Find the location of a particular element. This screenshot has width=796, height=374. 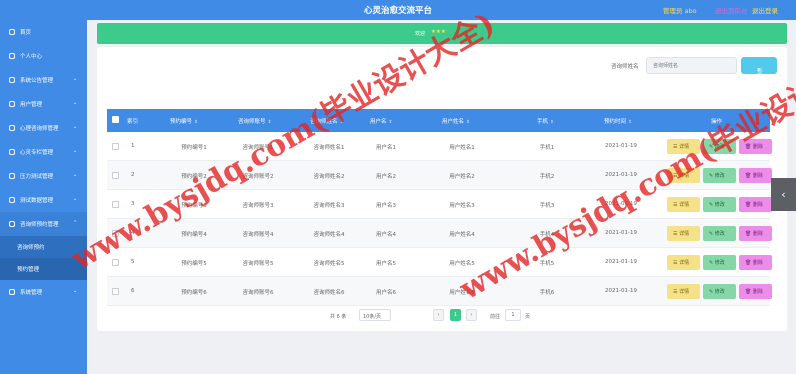

column-header-user: 用户名 ⇕ is located at coordinates (381, 121).